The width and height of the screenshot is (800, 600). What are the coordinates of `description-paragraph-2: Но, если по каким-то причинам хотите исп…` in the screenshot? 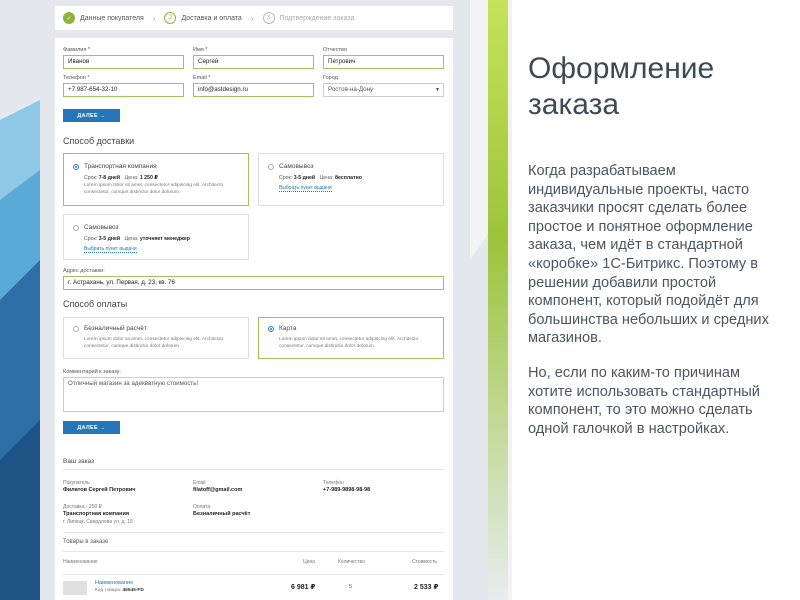 It's located at (644, 400).